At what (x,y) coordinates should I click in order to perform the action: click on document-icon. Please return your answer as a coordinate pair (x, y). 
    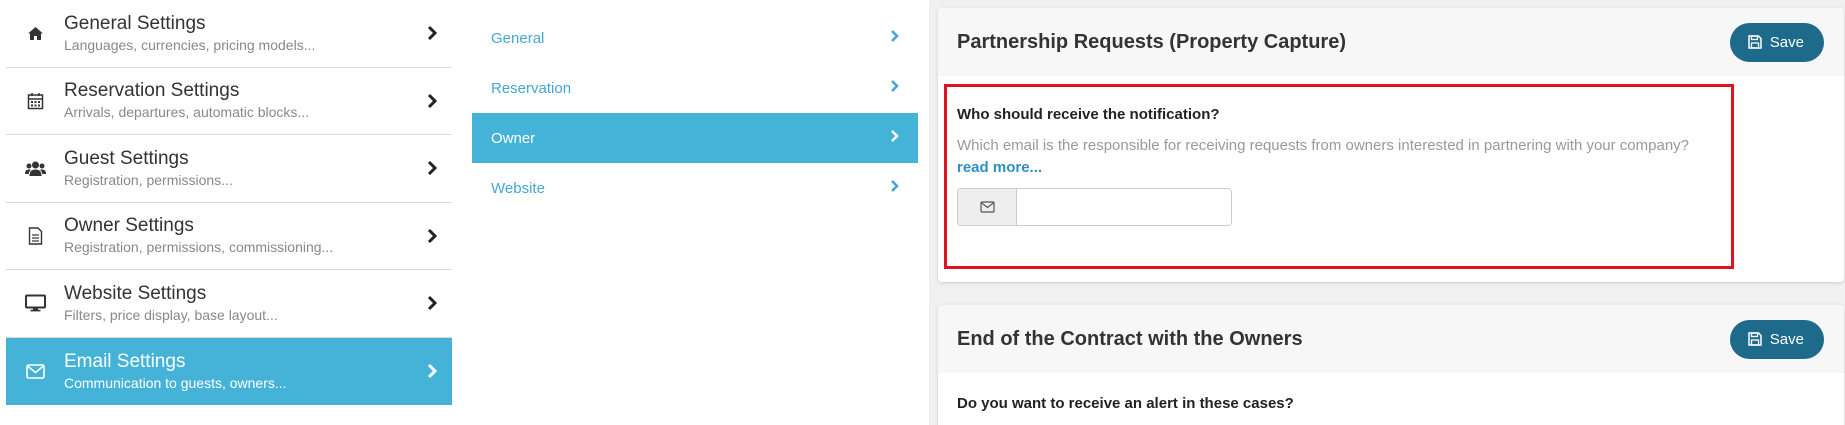
    Looking at the image, I should click on (35, 236).